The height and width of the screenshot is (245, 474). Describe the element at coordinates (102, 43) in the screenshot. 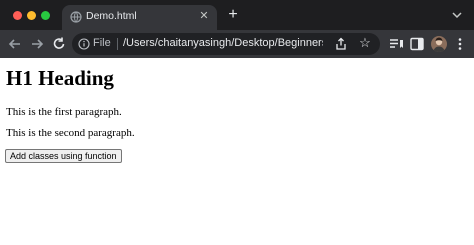

I see `scheme-label: File` at that location.